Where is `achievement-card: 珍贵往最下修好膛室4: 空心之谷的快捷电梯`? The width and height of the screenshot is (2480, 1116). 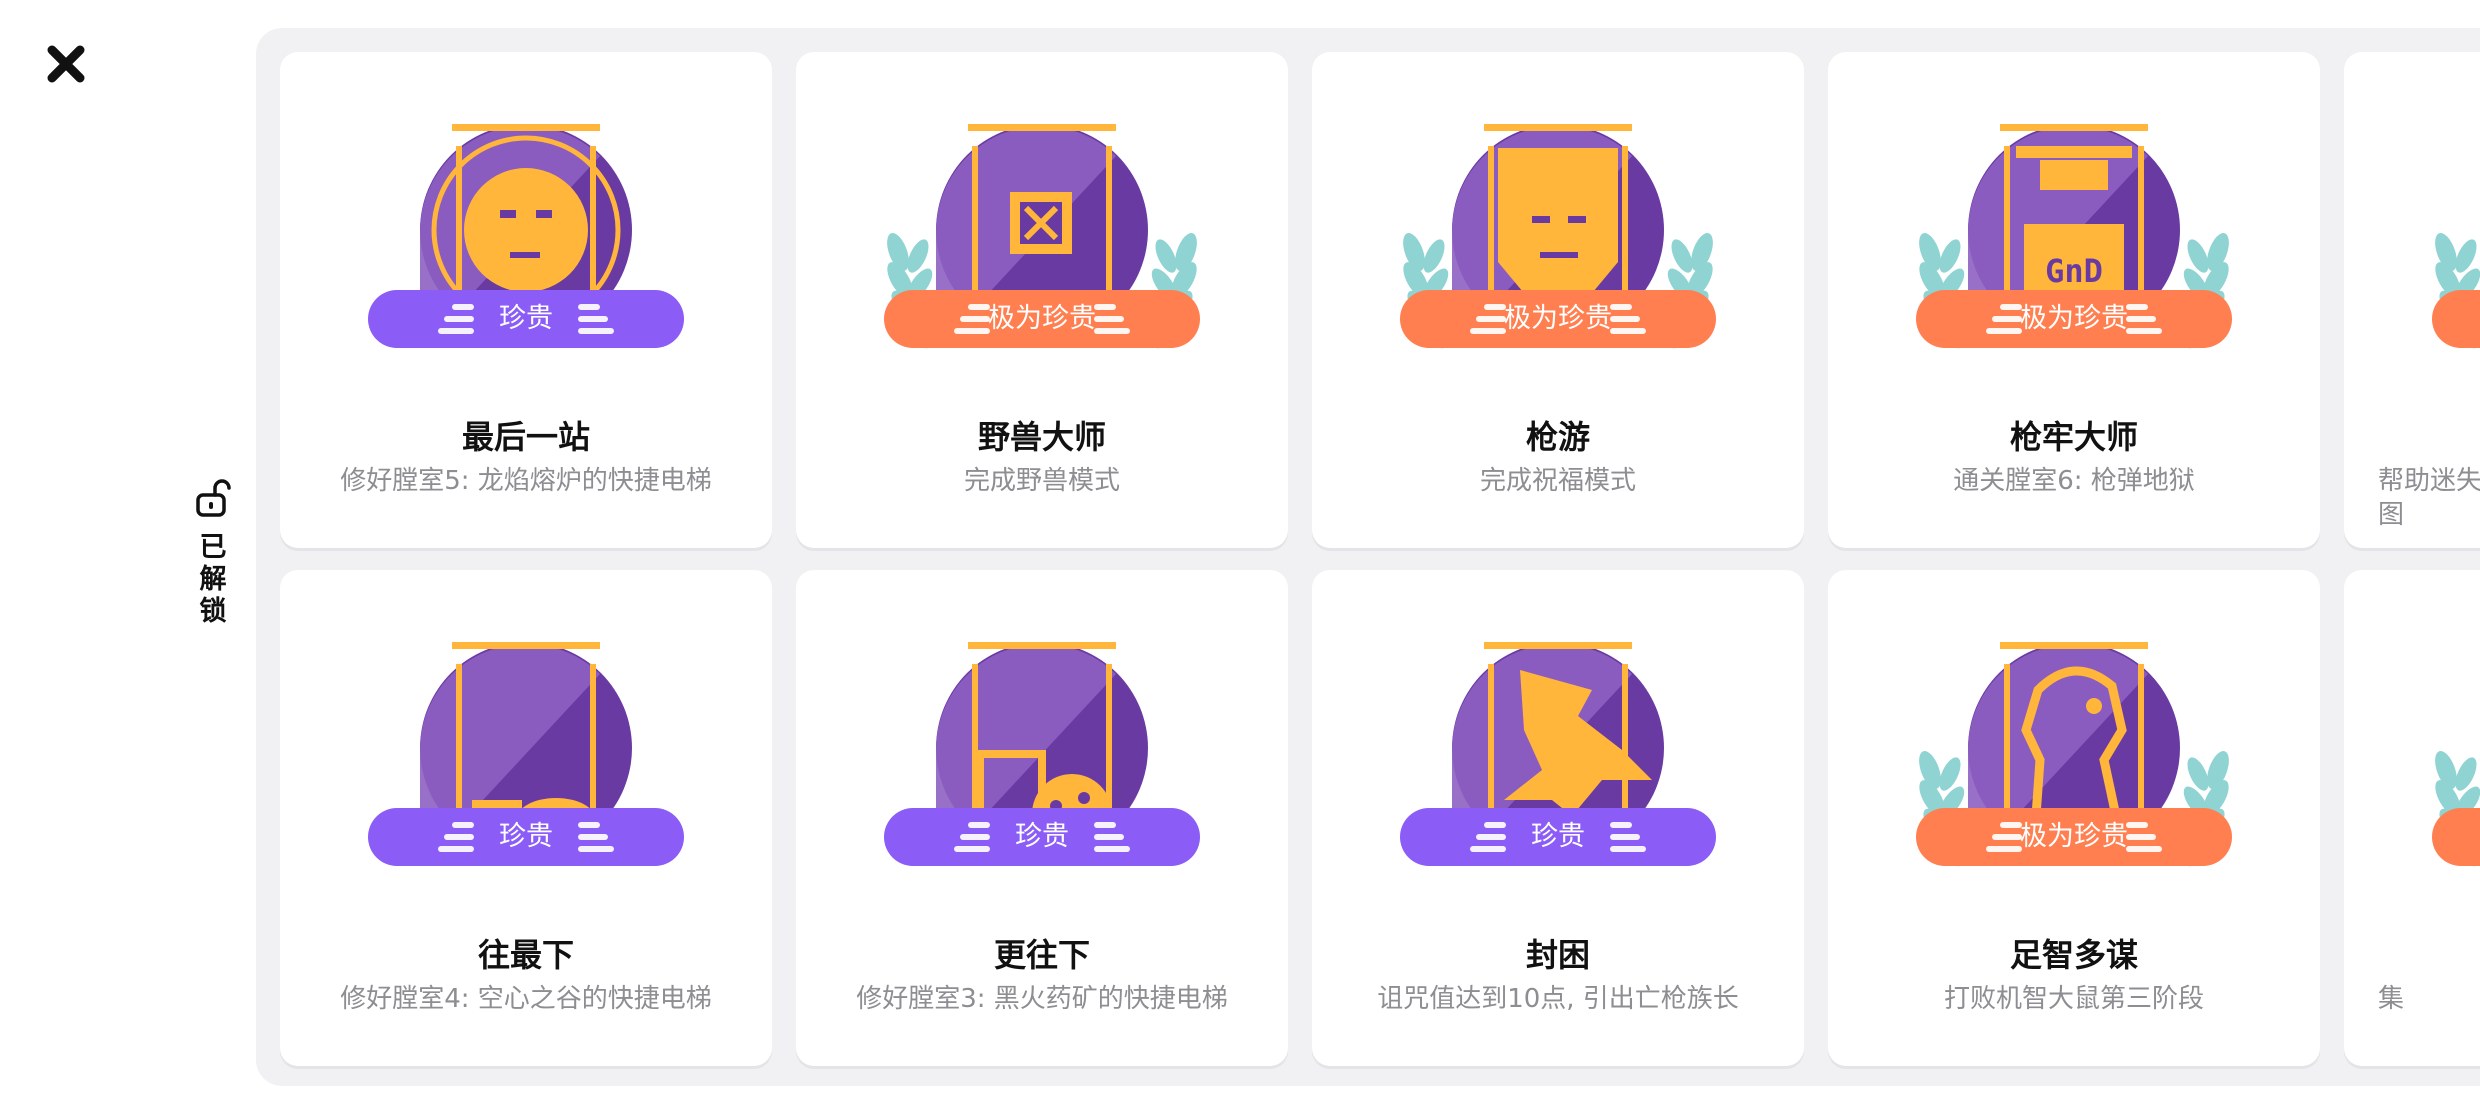
achievement-card: 珍贵往最下修好膛室4: 空心之谷的快捷电梯 is located at coordinates (526, 818).